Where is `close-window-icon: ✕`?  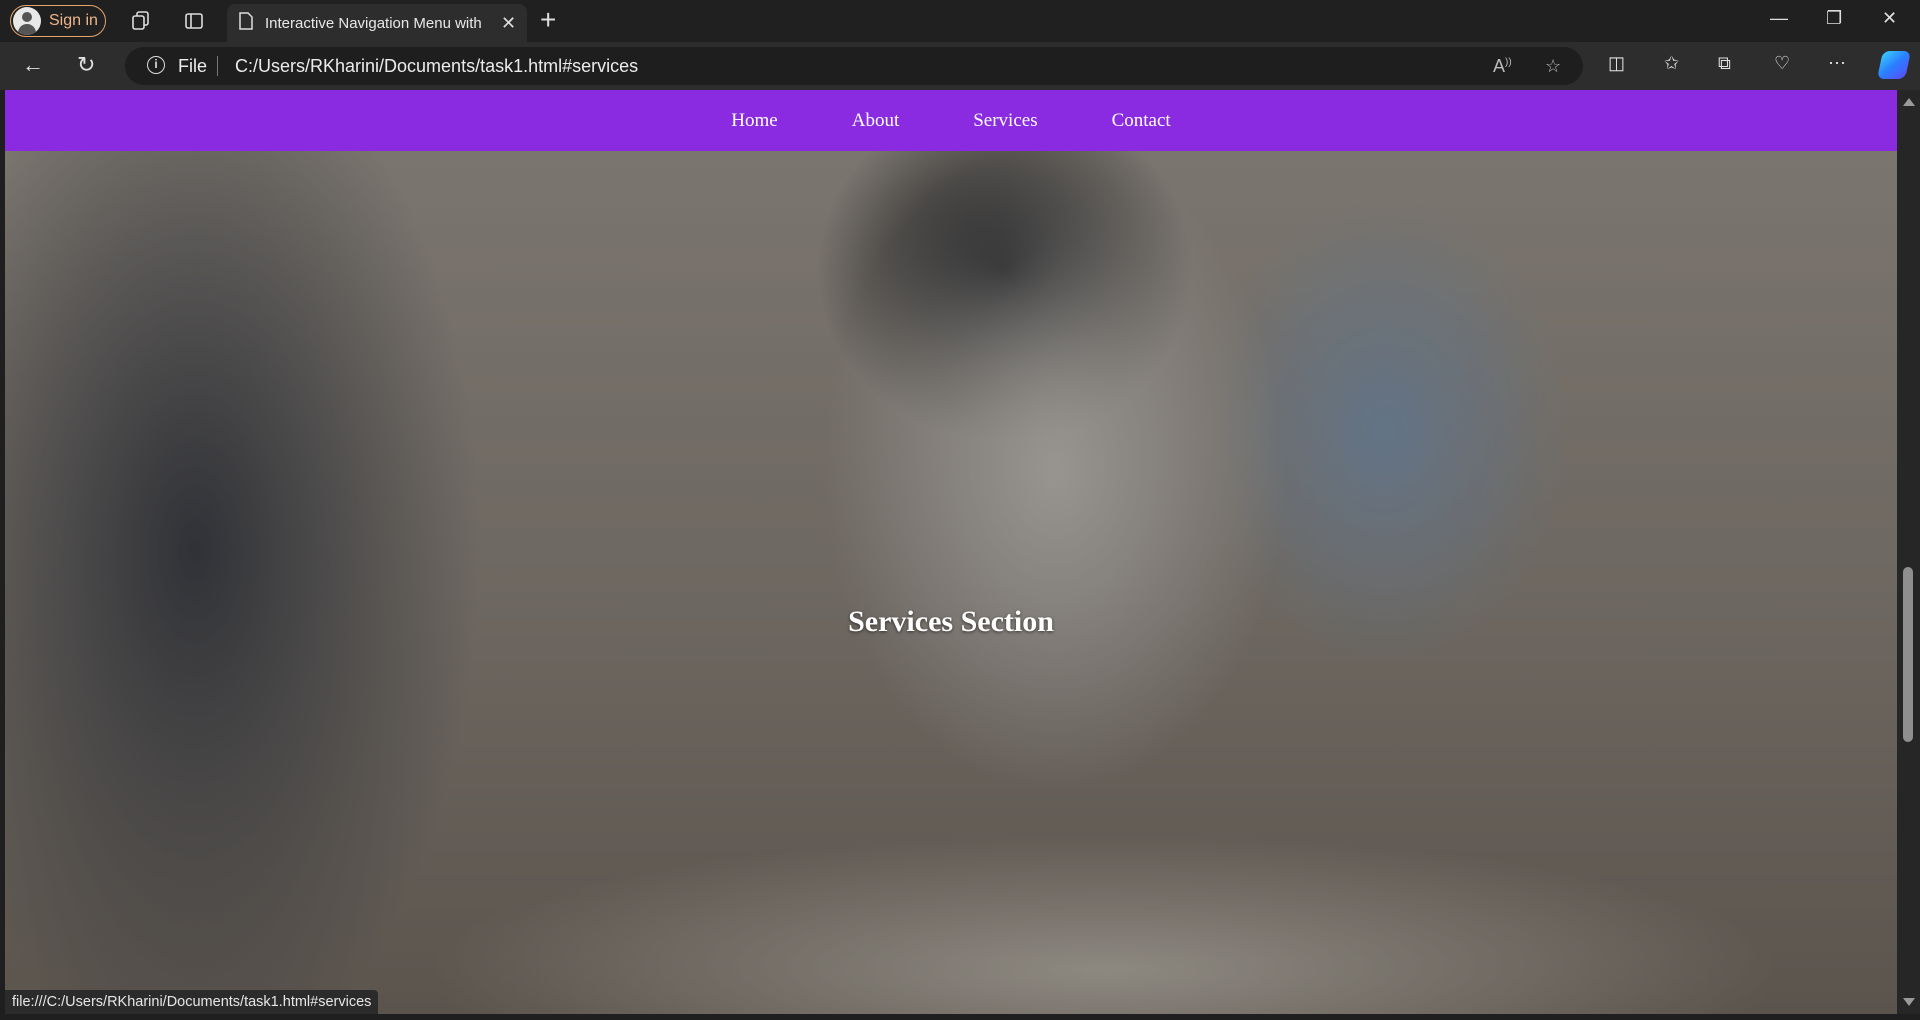 close-window-icon: ✕ is located at coordinates (1889, 18).